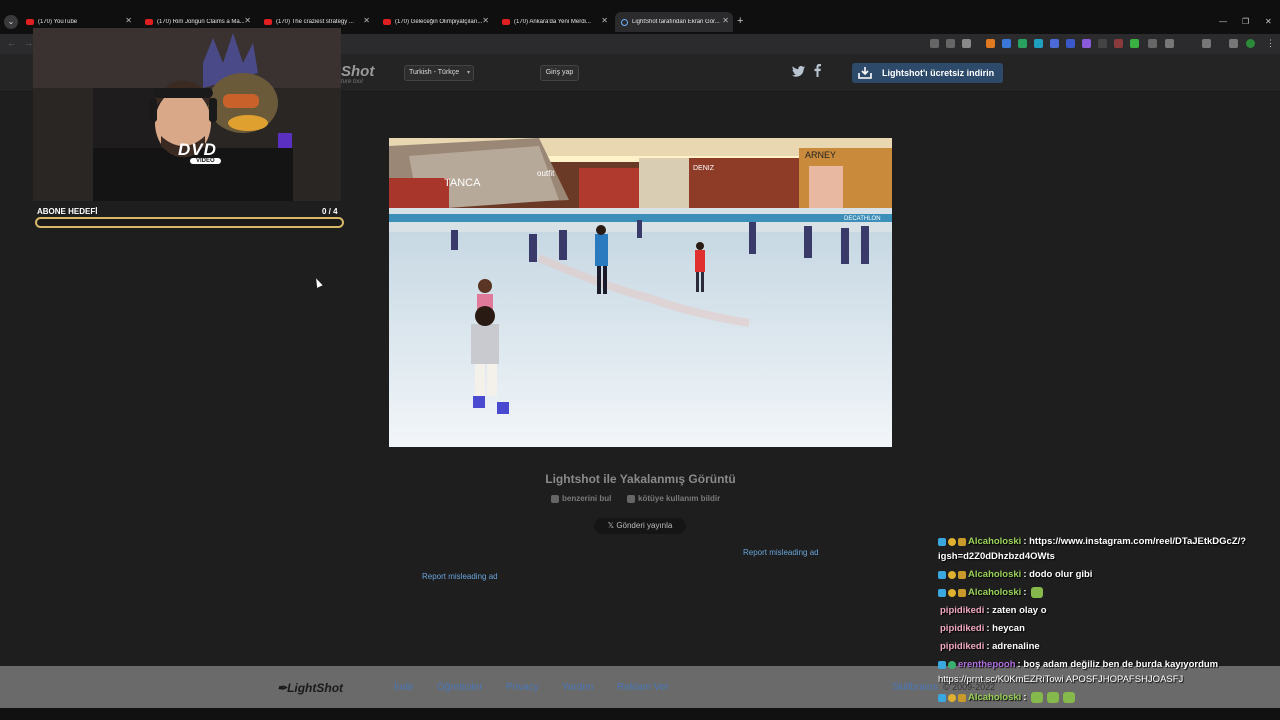 This screenshot has height=720, width=1280. What do you see at coordinates (587, 498) in the screenshot?
I see `find-similar-label: benzerini bul` at bounding box center [587, 498].